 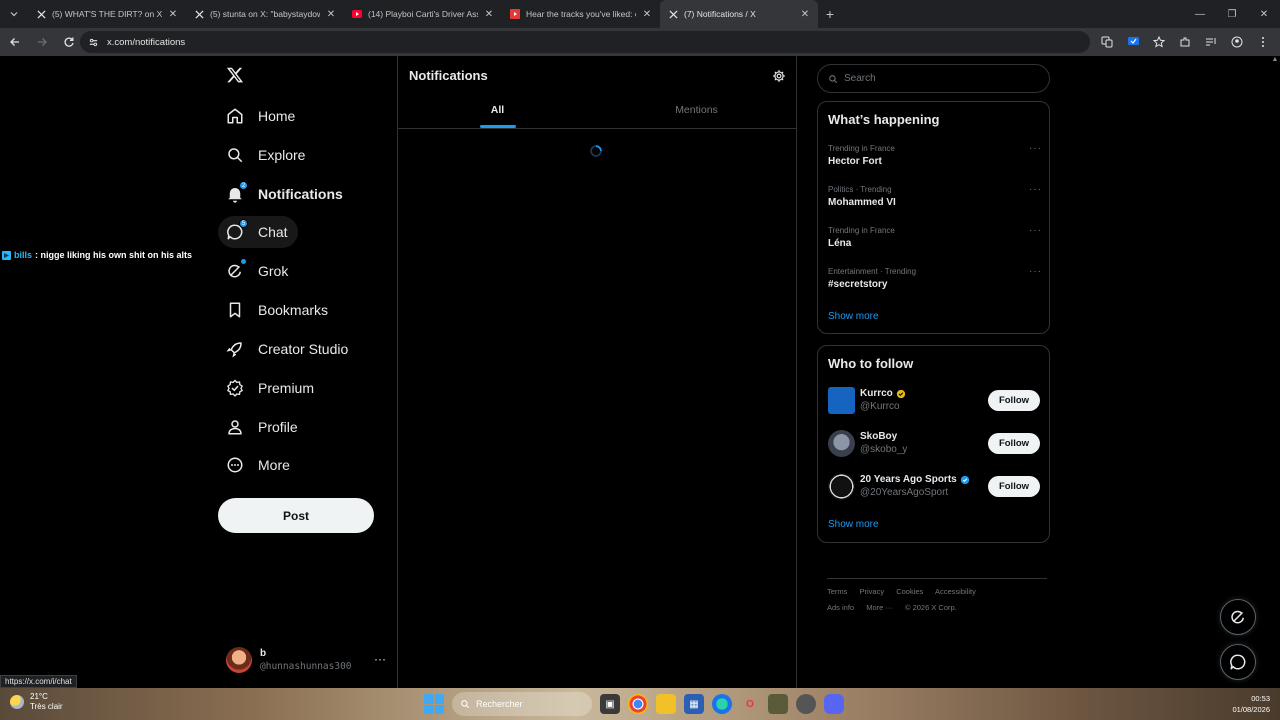 What do you see at coordinates (1232, 14) in the screenshot?
I see `maximize-icon: ❐` at bounding box center [1232, 14].